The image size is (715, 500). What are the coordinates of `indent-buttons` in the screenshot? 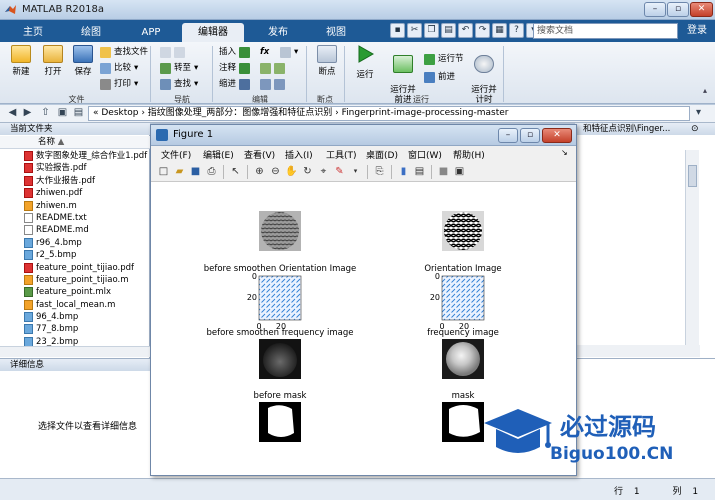 It's located at (272, 84).